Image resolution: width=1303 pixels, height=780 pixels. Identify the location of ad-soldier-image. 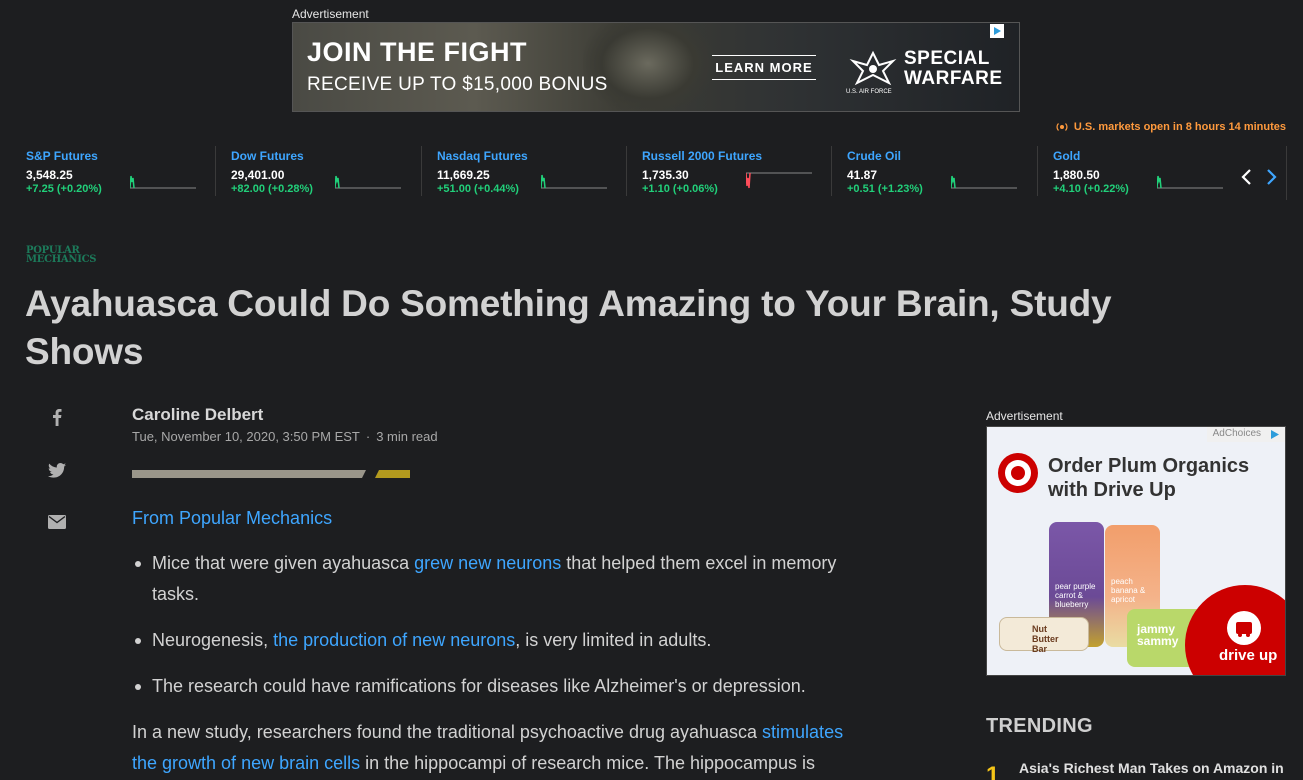
(648, 67).